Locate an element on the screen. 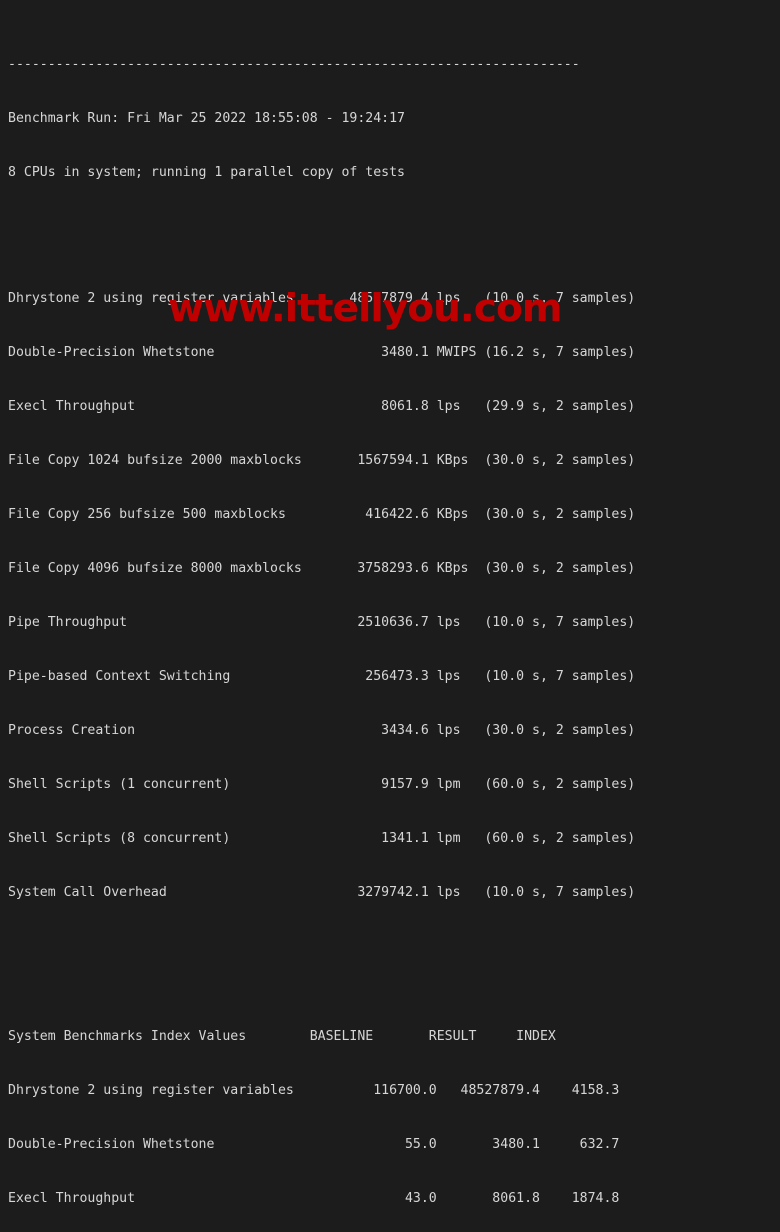 Image resolution: width=780 pixels, height=1232 pixels. index-row: Execl Throughput 43.0 8061.8 1874.8 is located at coordinates (314, 1198).